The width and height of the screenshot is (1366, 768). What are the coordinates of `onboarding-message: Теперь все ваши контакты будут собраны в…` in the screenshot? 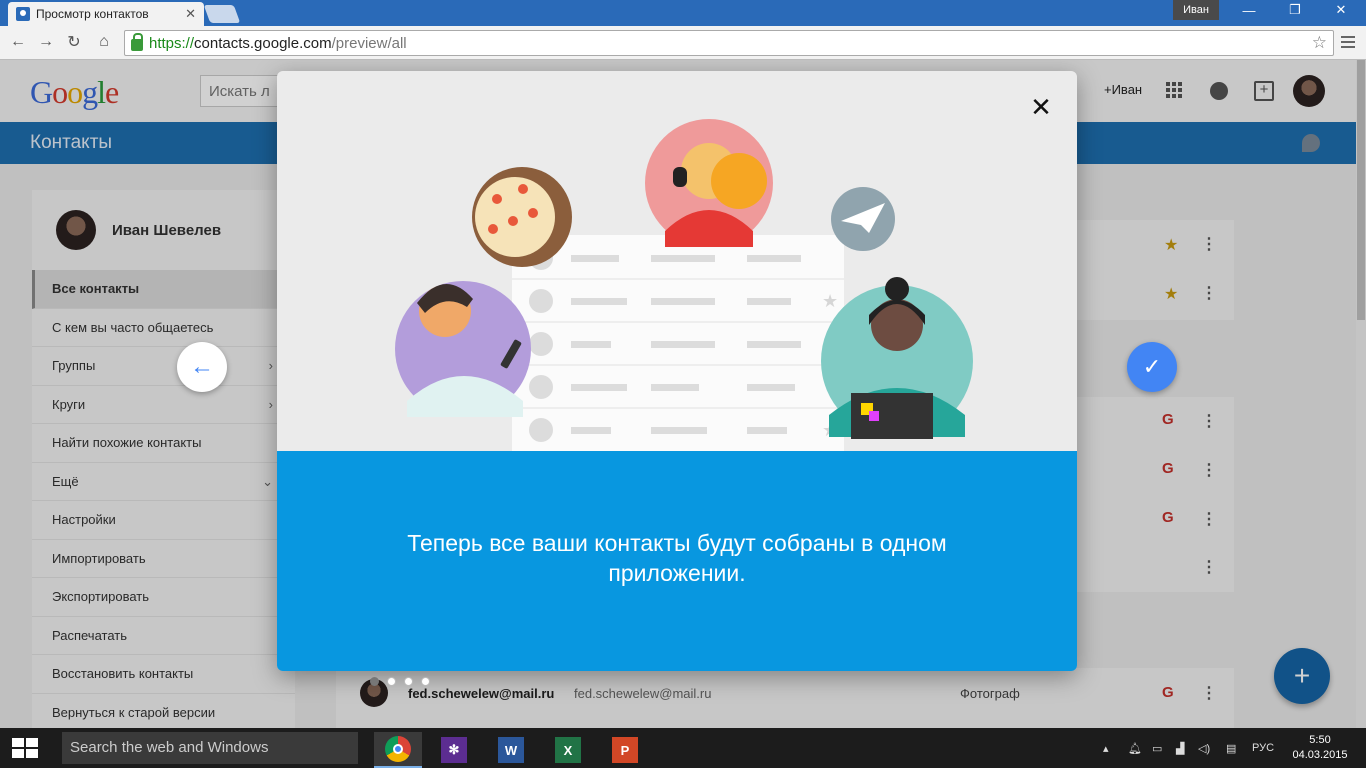 It's located at (677, 558).